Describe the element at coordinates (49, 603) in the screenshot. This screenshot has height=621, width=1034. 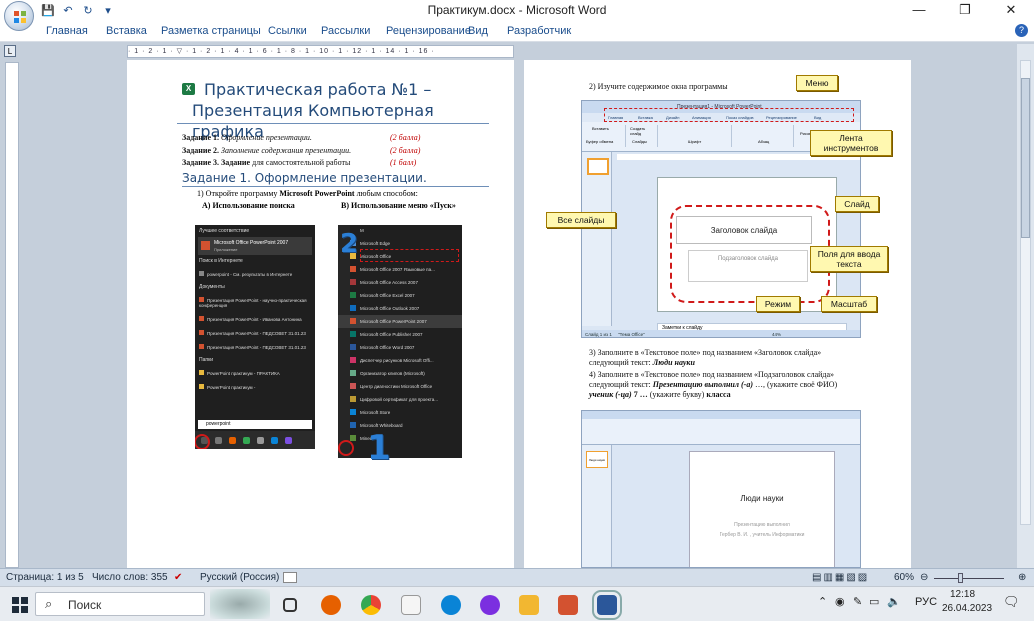
I see `search-icon: ⌕` at that location.